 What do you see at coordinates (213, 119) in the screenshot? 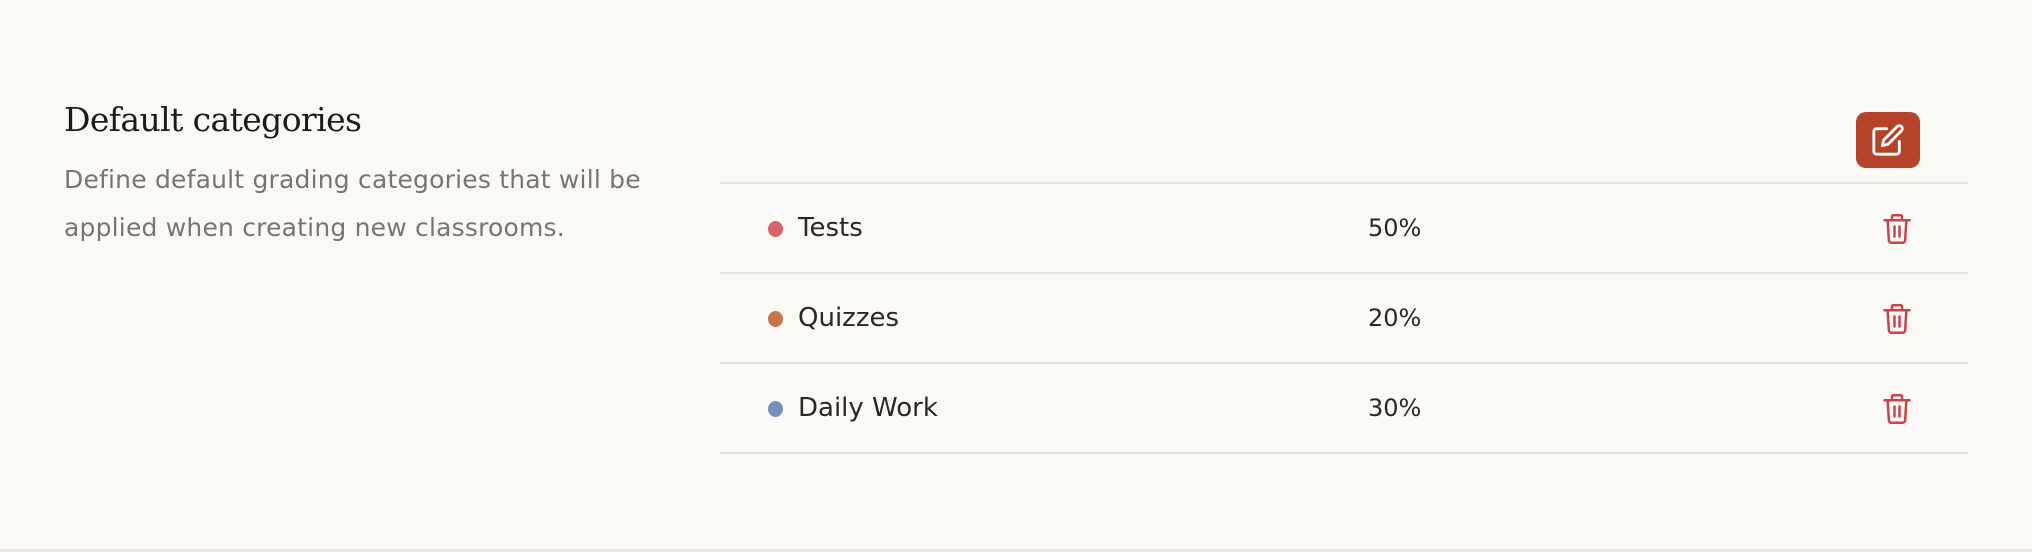
I see `section-title: Default categories` at bounding box center [213, 119].